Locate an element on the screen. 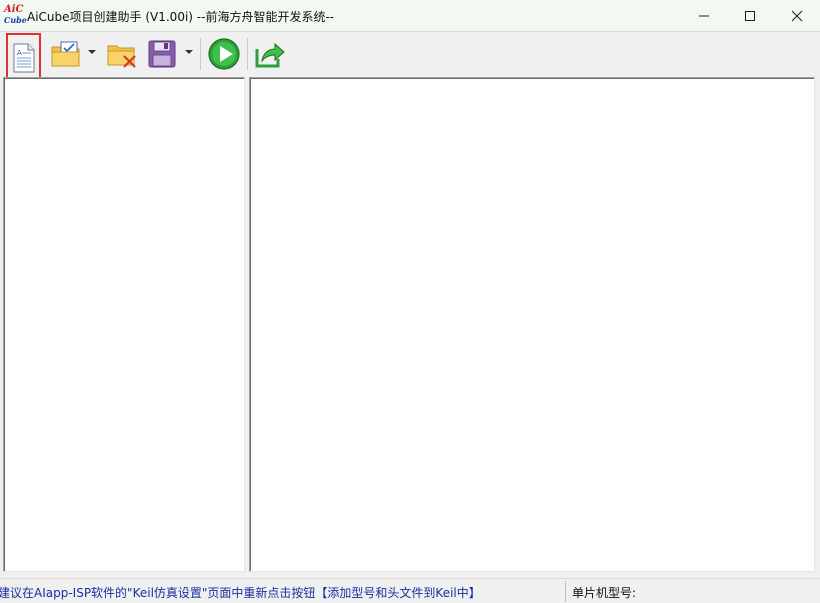  save-project-dropdown-arrow is located at coordinates (189, 52).